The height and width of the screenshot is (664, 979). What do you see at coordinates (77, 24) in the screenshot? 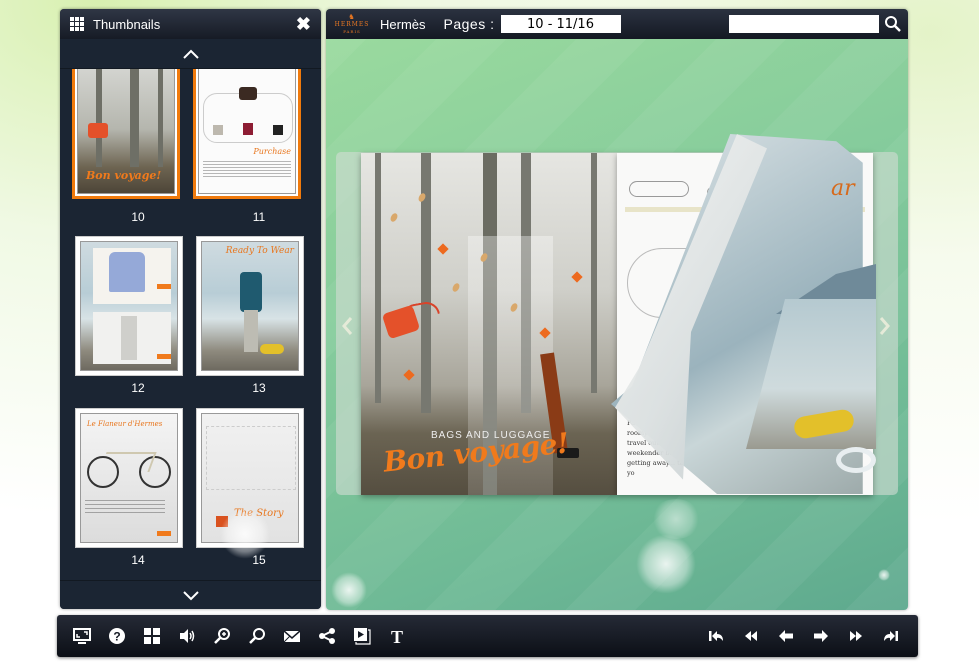
I see `thumbnails-grid-icon` at bounding box center [77, 24].